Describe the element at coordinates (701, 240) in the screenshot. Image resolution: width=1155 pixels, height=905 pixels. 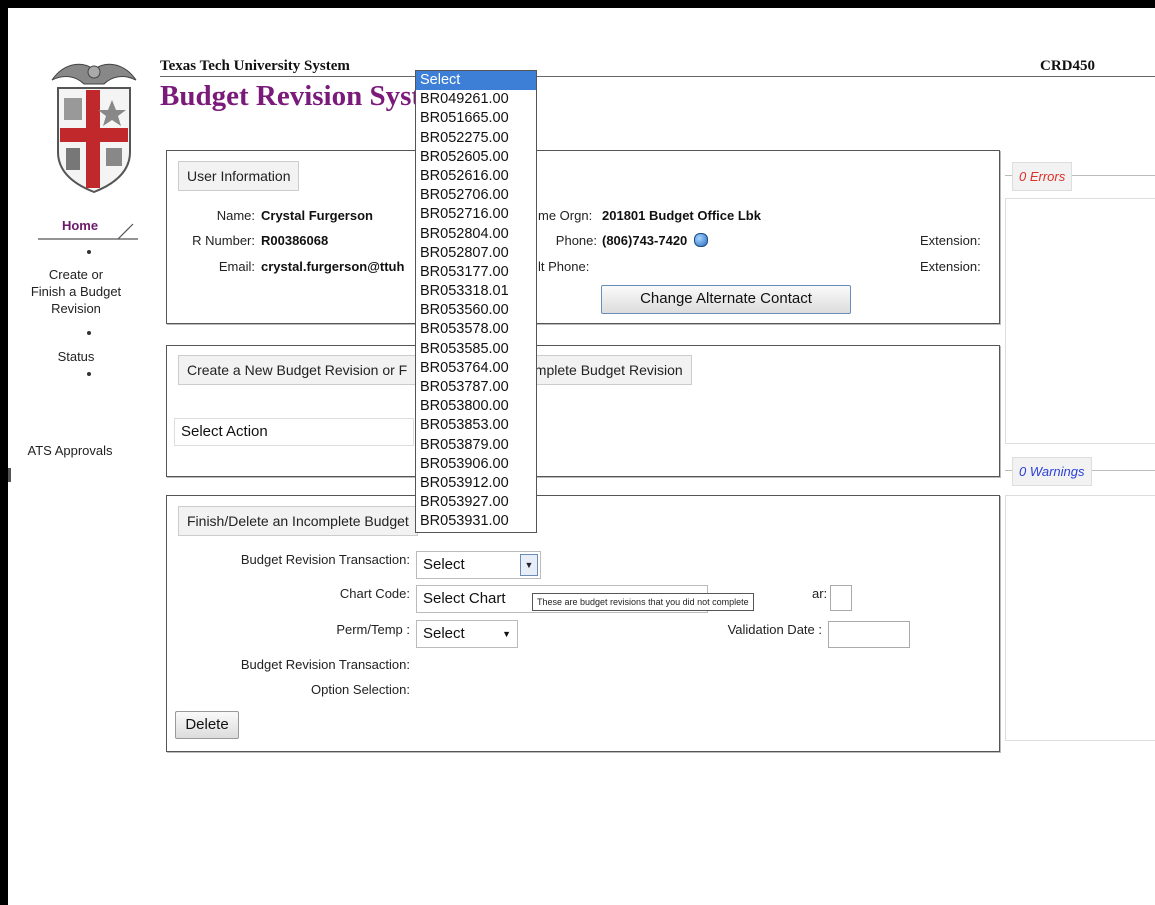
I see `phone-lookup-icon` at that location.